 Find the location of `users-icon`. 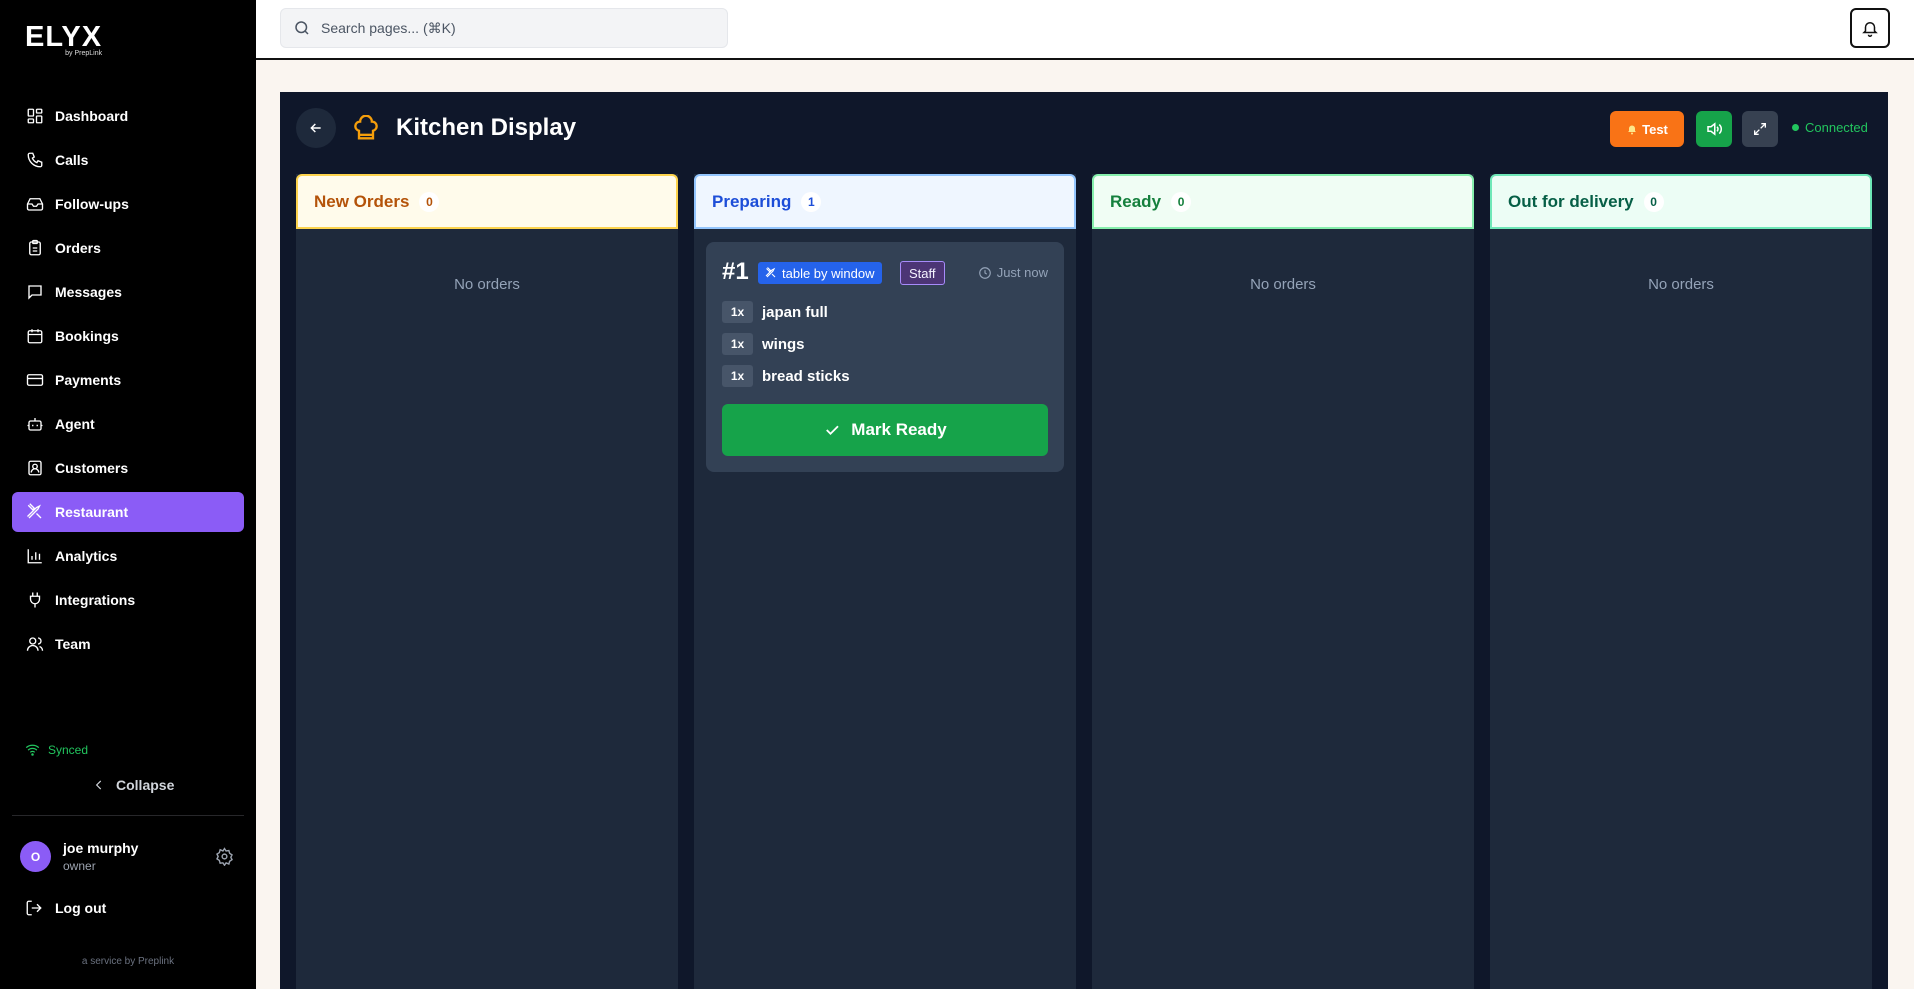

users-icon is located at coordinates (35, 644).